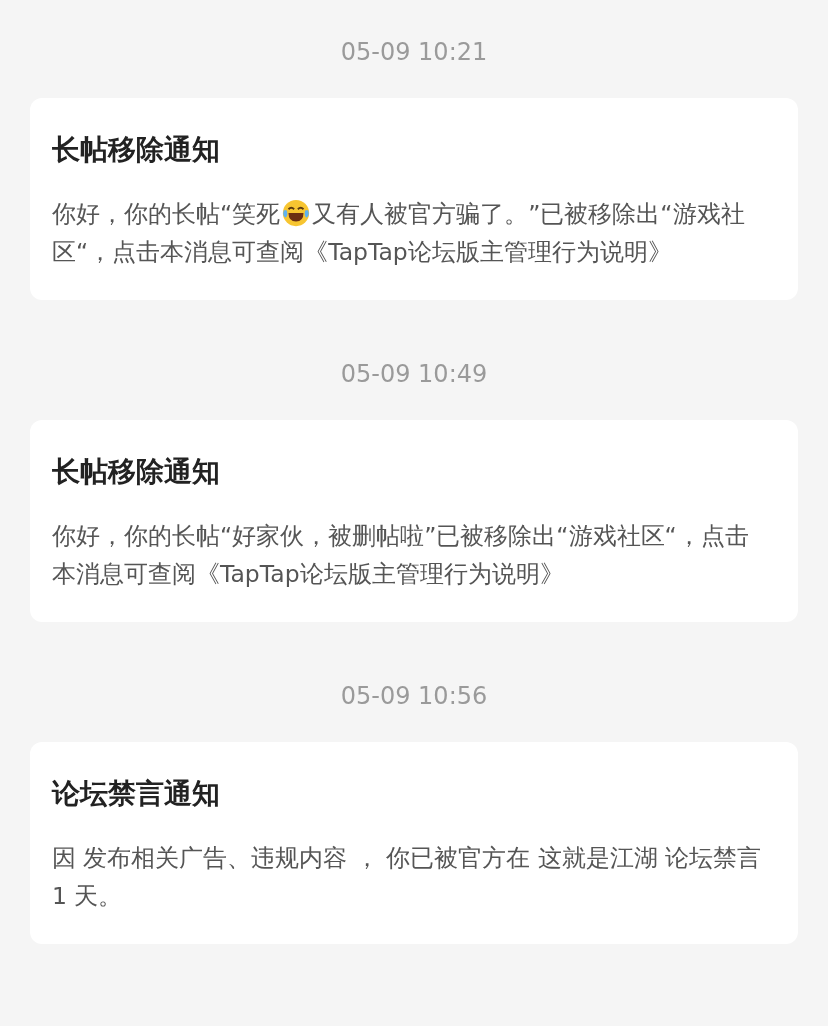 The image size is (828, 1026). Describe the element at coordinates (136, 794) in the screenshot. I see `notification-title: 论坛禁言通知` at that location.